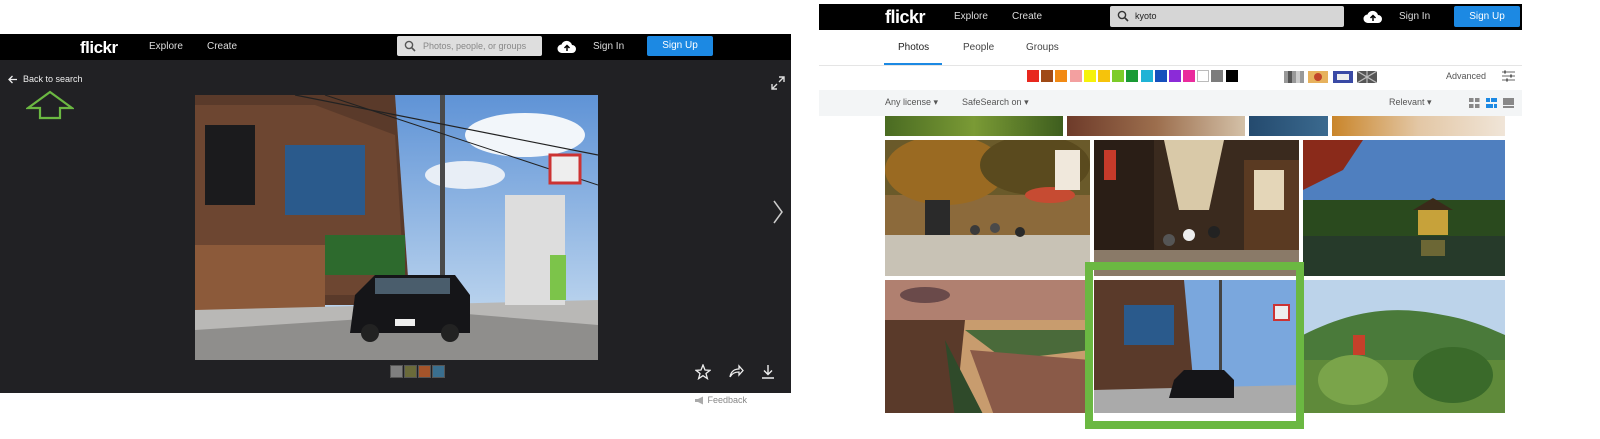 The height and width of the screenshot is (439, 1600). Describe the element at coordinates (778, 212) in the screenshot. I see `next-photo-chevron-icon` at that location.